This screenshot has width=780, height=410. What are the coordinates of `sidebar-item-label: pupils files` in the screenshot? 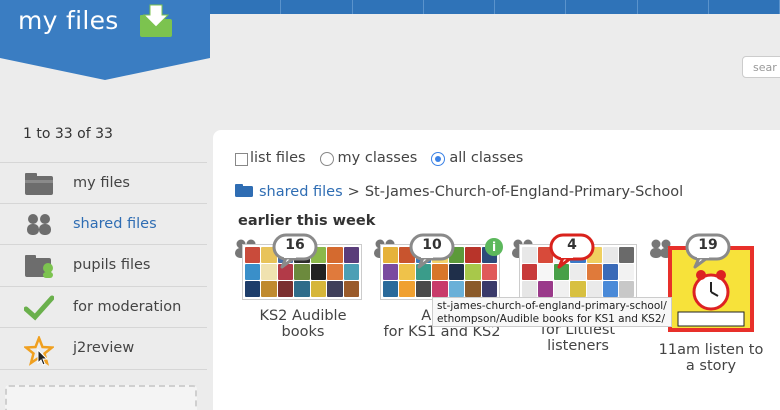 It's located at (112, 265).